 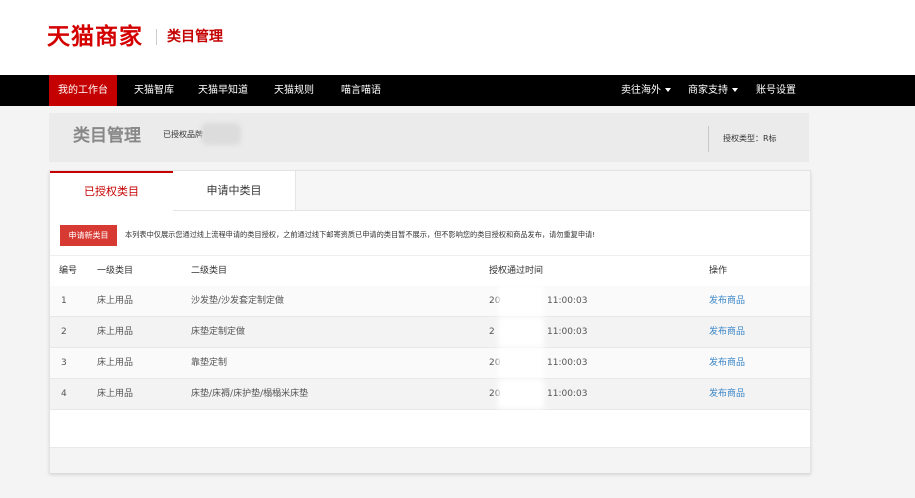 What do you see at coordinates (430, 363) in the screenshot?
I see `table-row: 3 床上用品 靠垫定制 20 11:00:03 发布商品` at bounding box center [430, 363].